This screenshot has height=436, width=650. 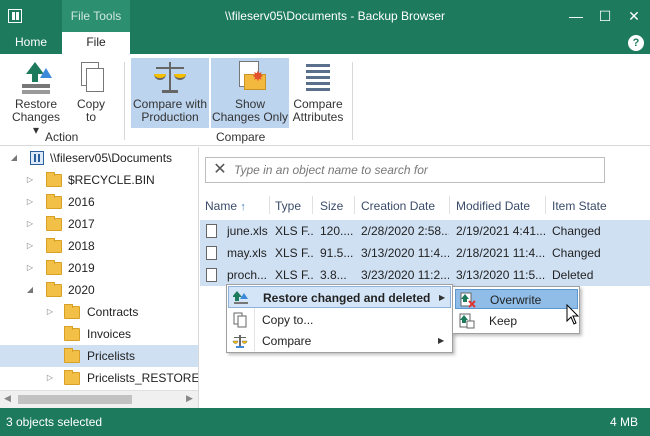 I want to click on overwrite-icon, so click(x=468, y=300).